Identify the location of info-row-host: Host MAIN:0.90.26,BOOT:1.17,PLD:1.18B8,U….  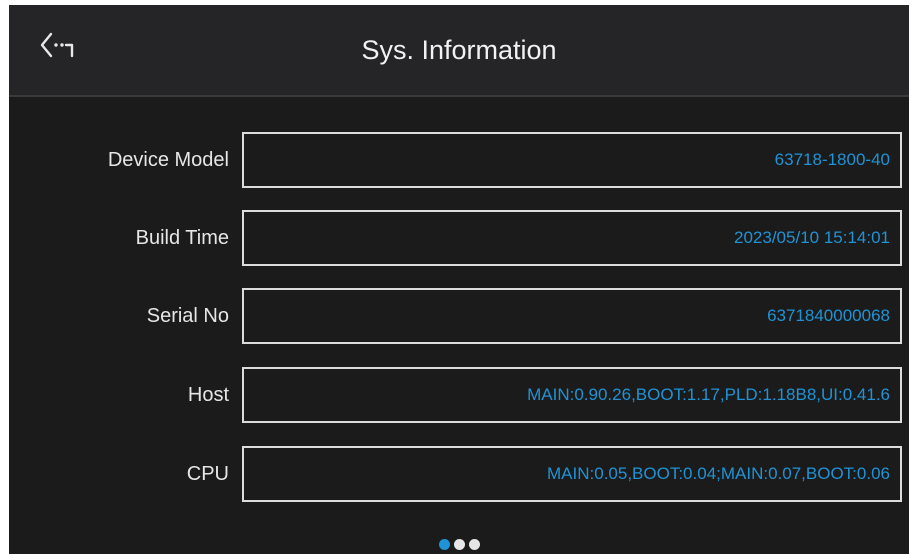
(459, 395).